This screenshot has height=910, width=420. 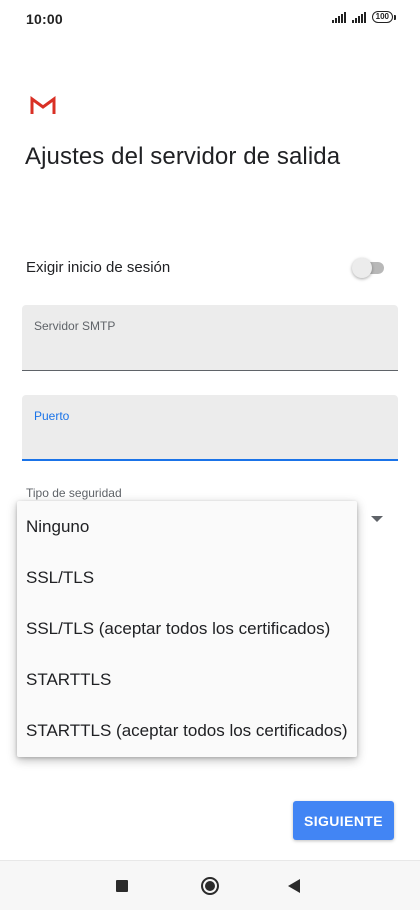 What do you see at coordinates (52, 416) in the screenshot?
I see `port-label: Puerto` at bounding box center [52, 416].